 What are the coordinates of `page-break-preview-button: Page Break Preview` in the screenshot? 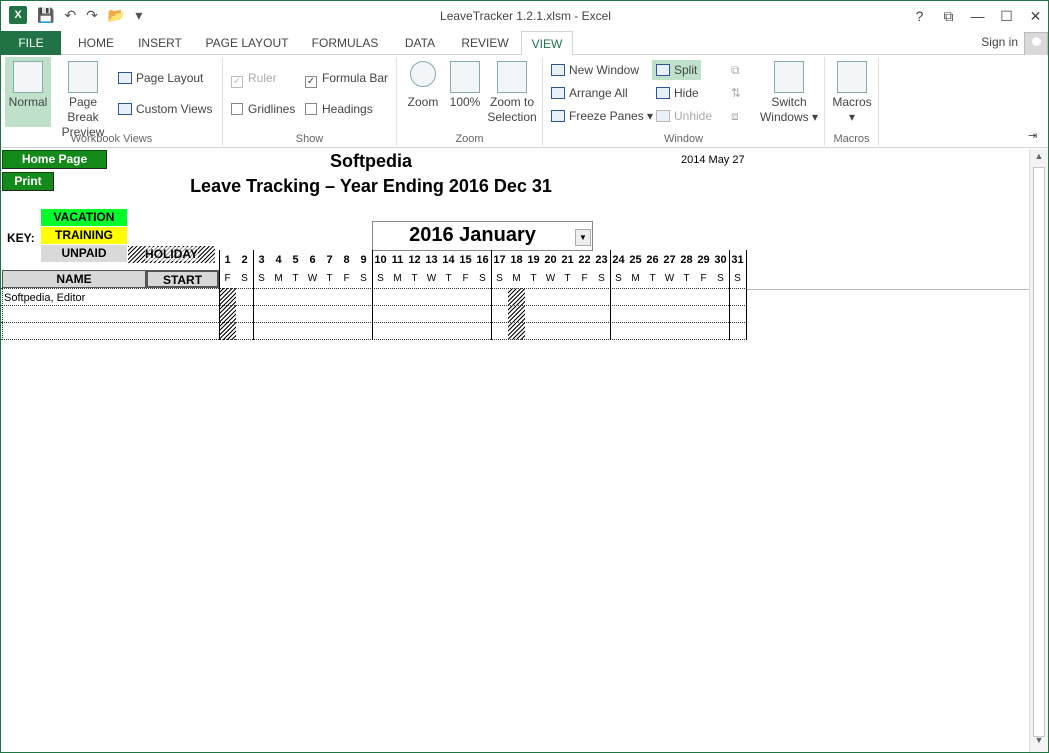 It's located at (83, 98).